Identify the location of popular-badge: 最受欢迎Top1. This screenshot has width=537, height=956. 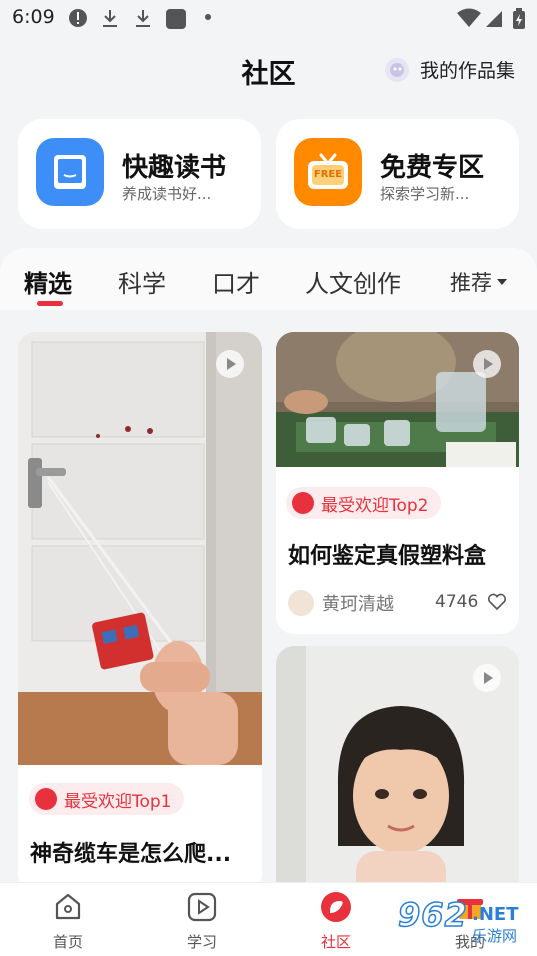
(106, 799).